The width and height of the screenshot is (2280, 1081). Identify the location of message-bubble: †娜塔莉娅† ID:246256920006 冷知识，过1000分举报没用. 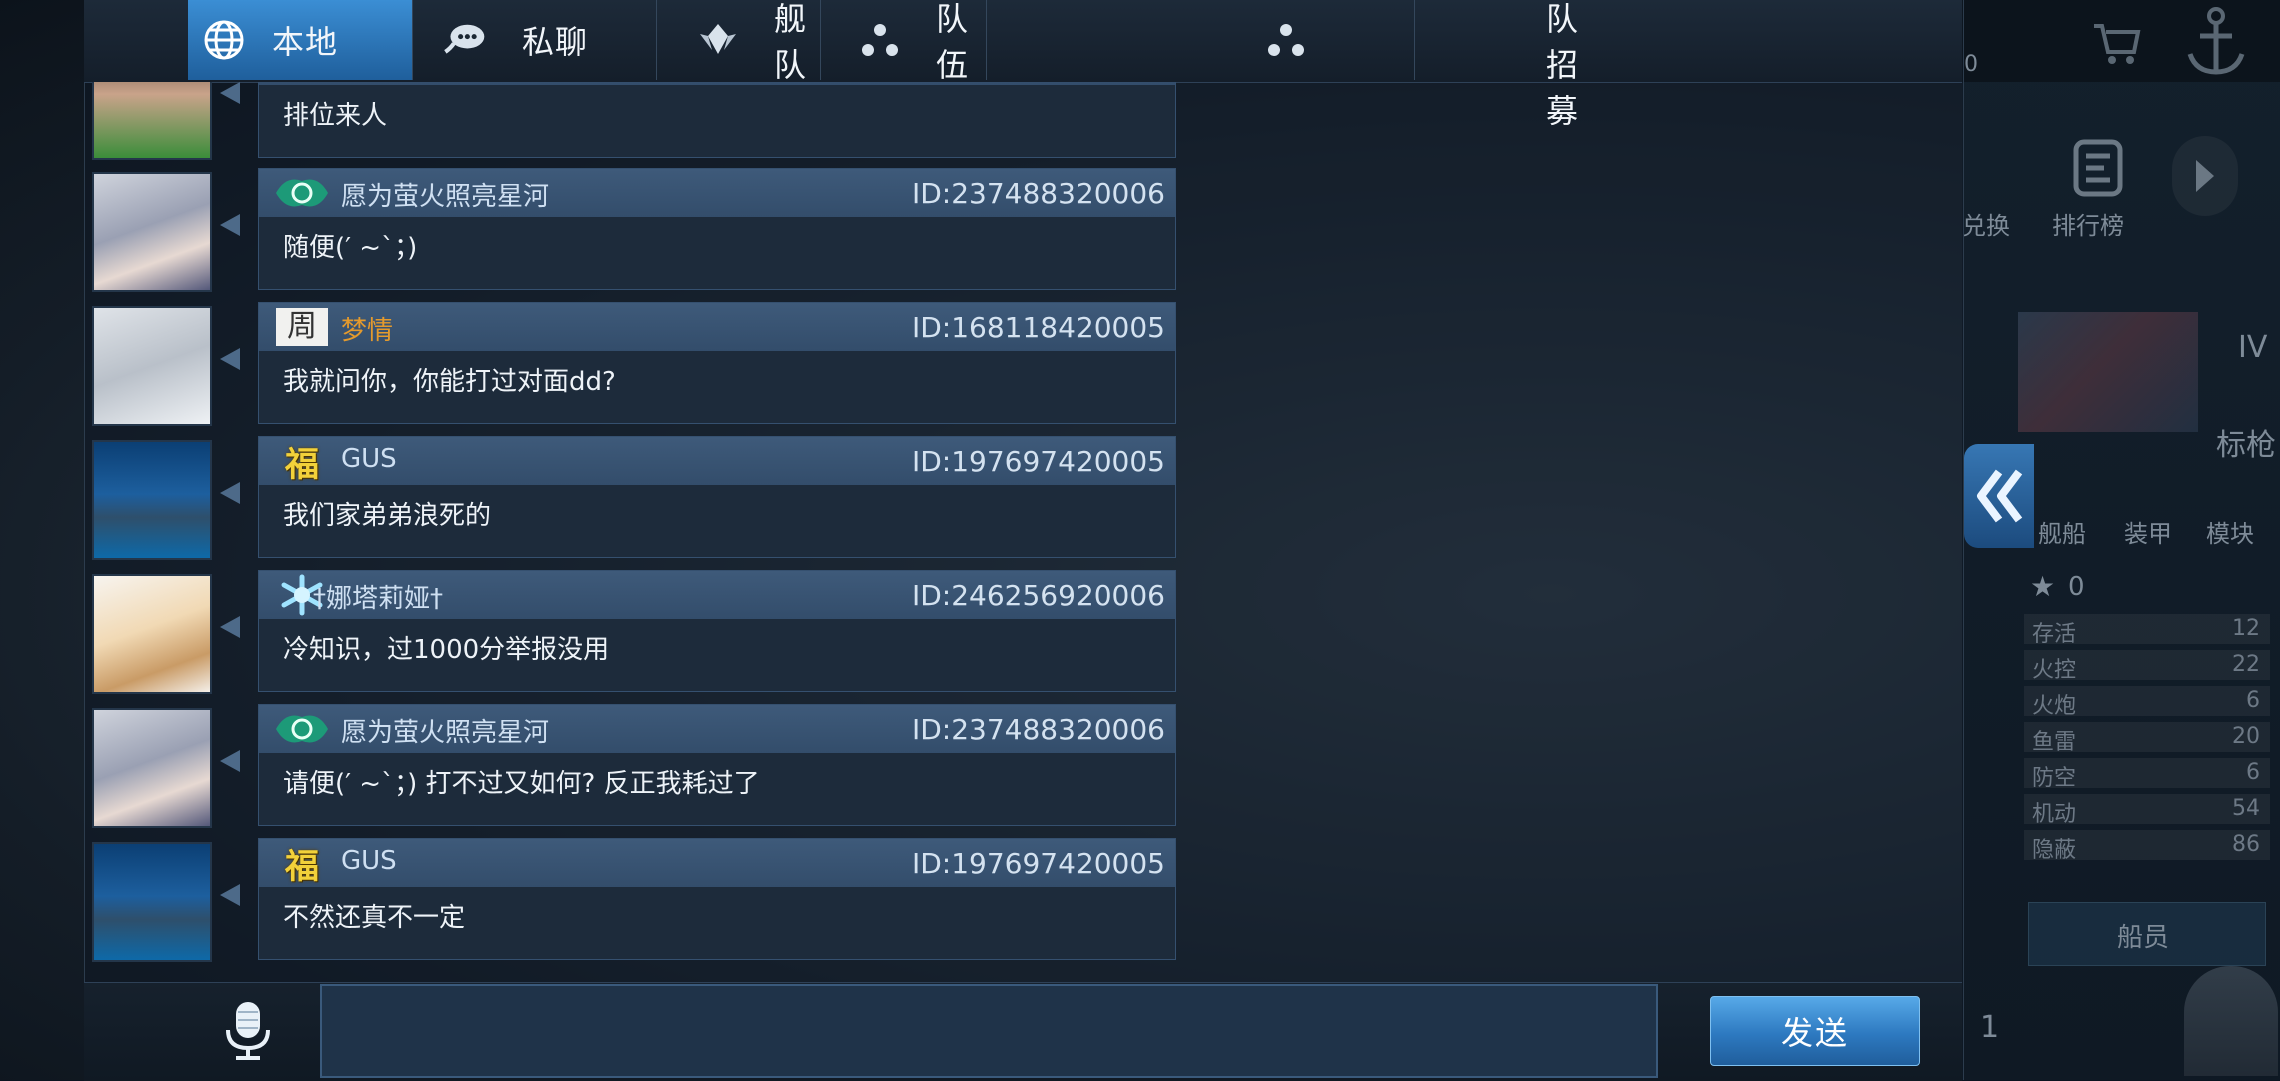
(717, 631).